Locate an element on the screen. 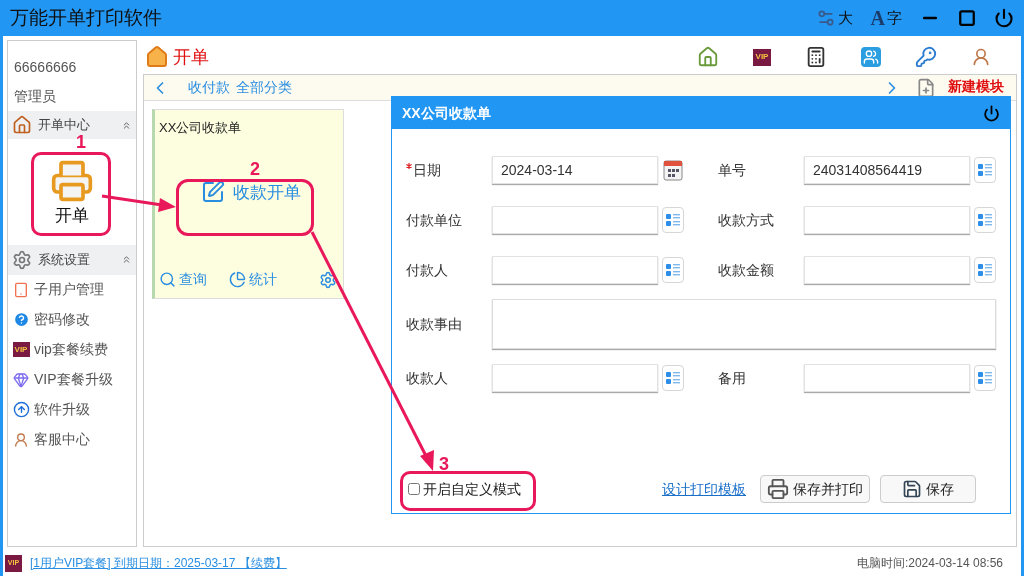 The width and height of the screenshot is (1024, 576). stats-link: 统计 is located at coordinates (253, 279).